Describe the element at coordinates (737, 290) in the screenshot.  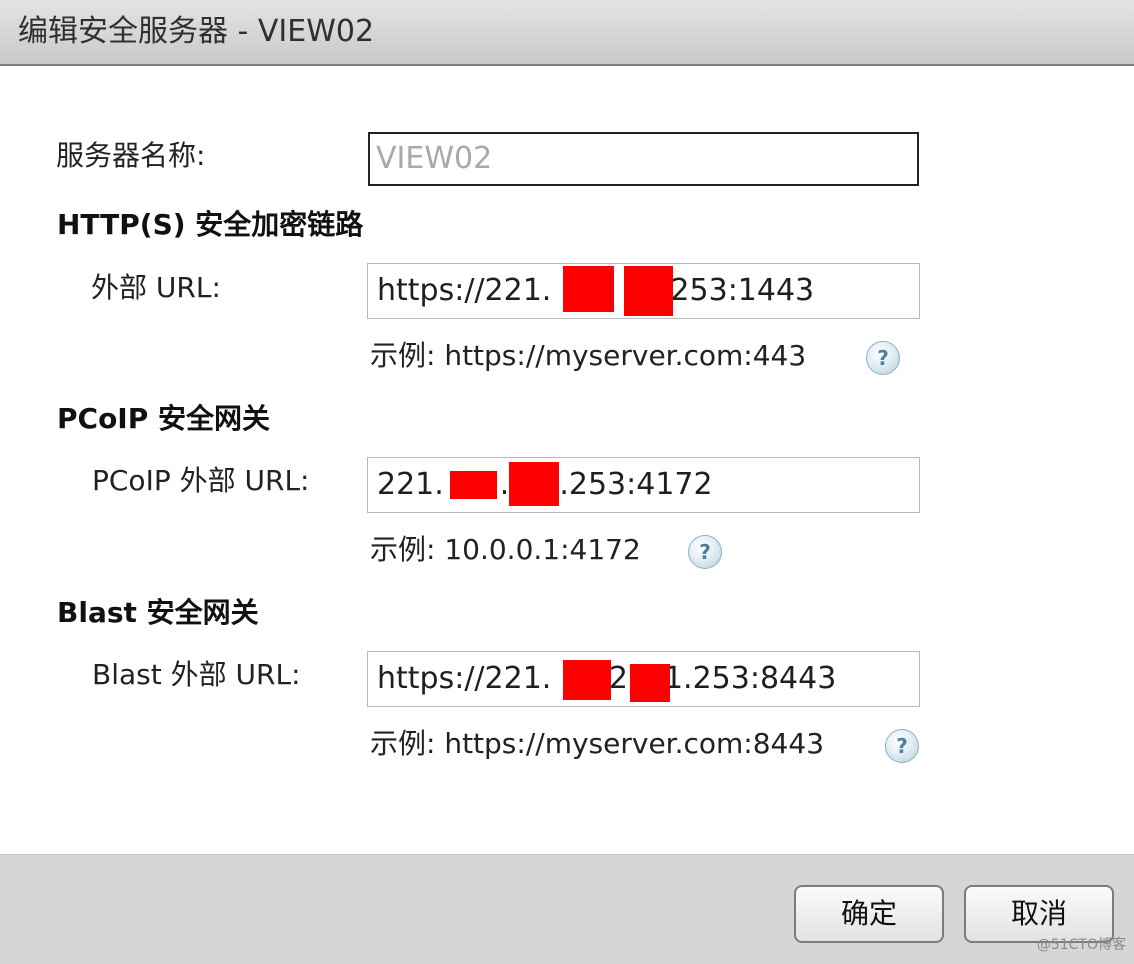
I see `https-url-suffix: .253:1443` at that location.